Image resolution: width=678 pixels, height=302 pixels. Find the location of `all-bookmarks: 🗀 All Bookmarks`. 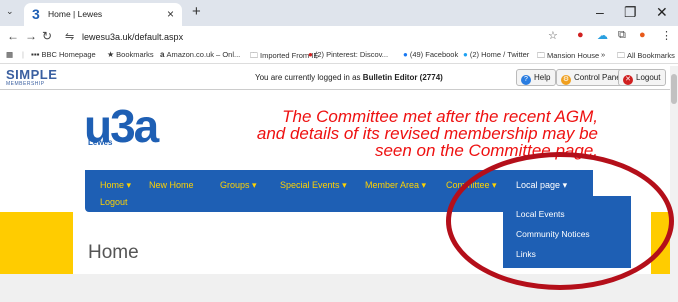

all-bookmarks: 🗀 All Bookmarks is located at coordinates (646, 57).